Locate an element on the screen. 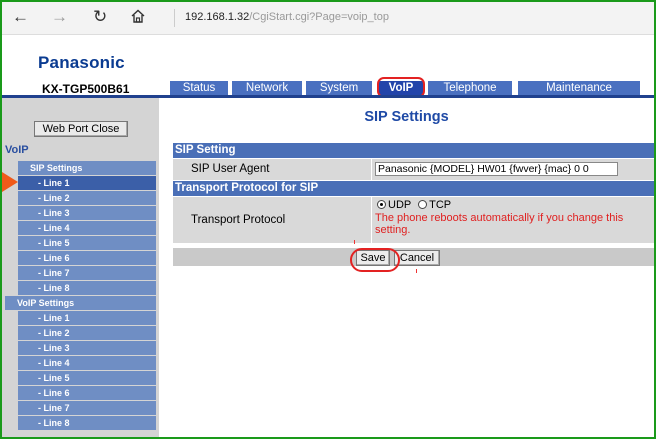 This screenshot has width=656, height=439. row-sip-user-agent: SIP User Agent is located at coordinates (413, 169).